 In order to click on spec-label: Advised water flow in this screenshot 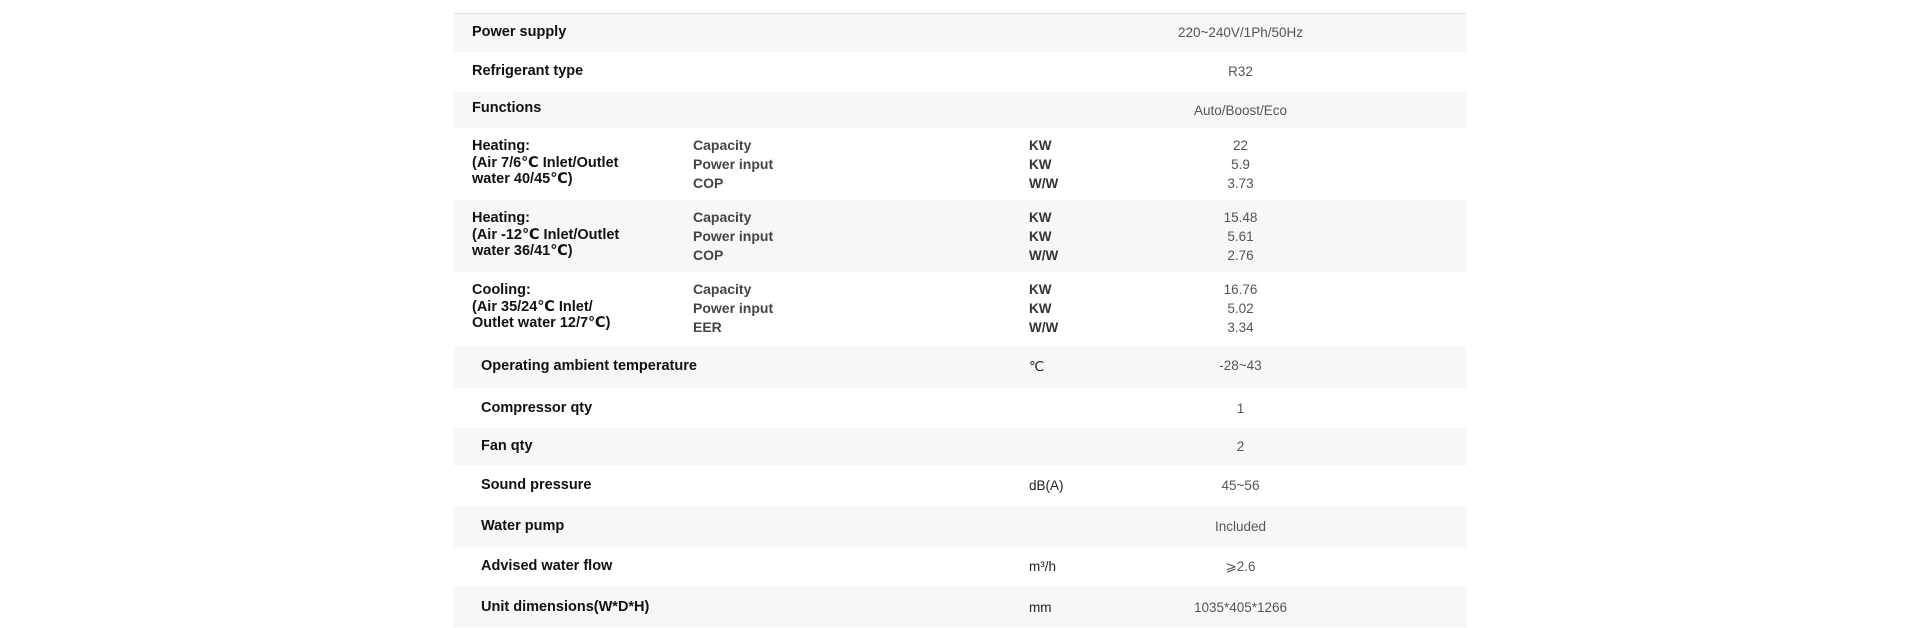, I will do `click(547, 566)`.